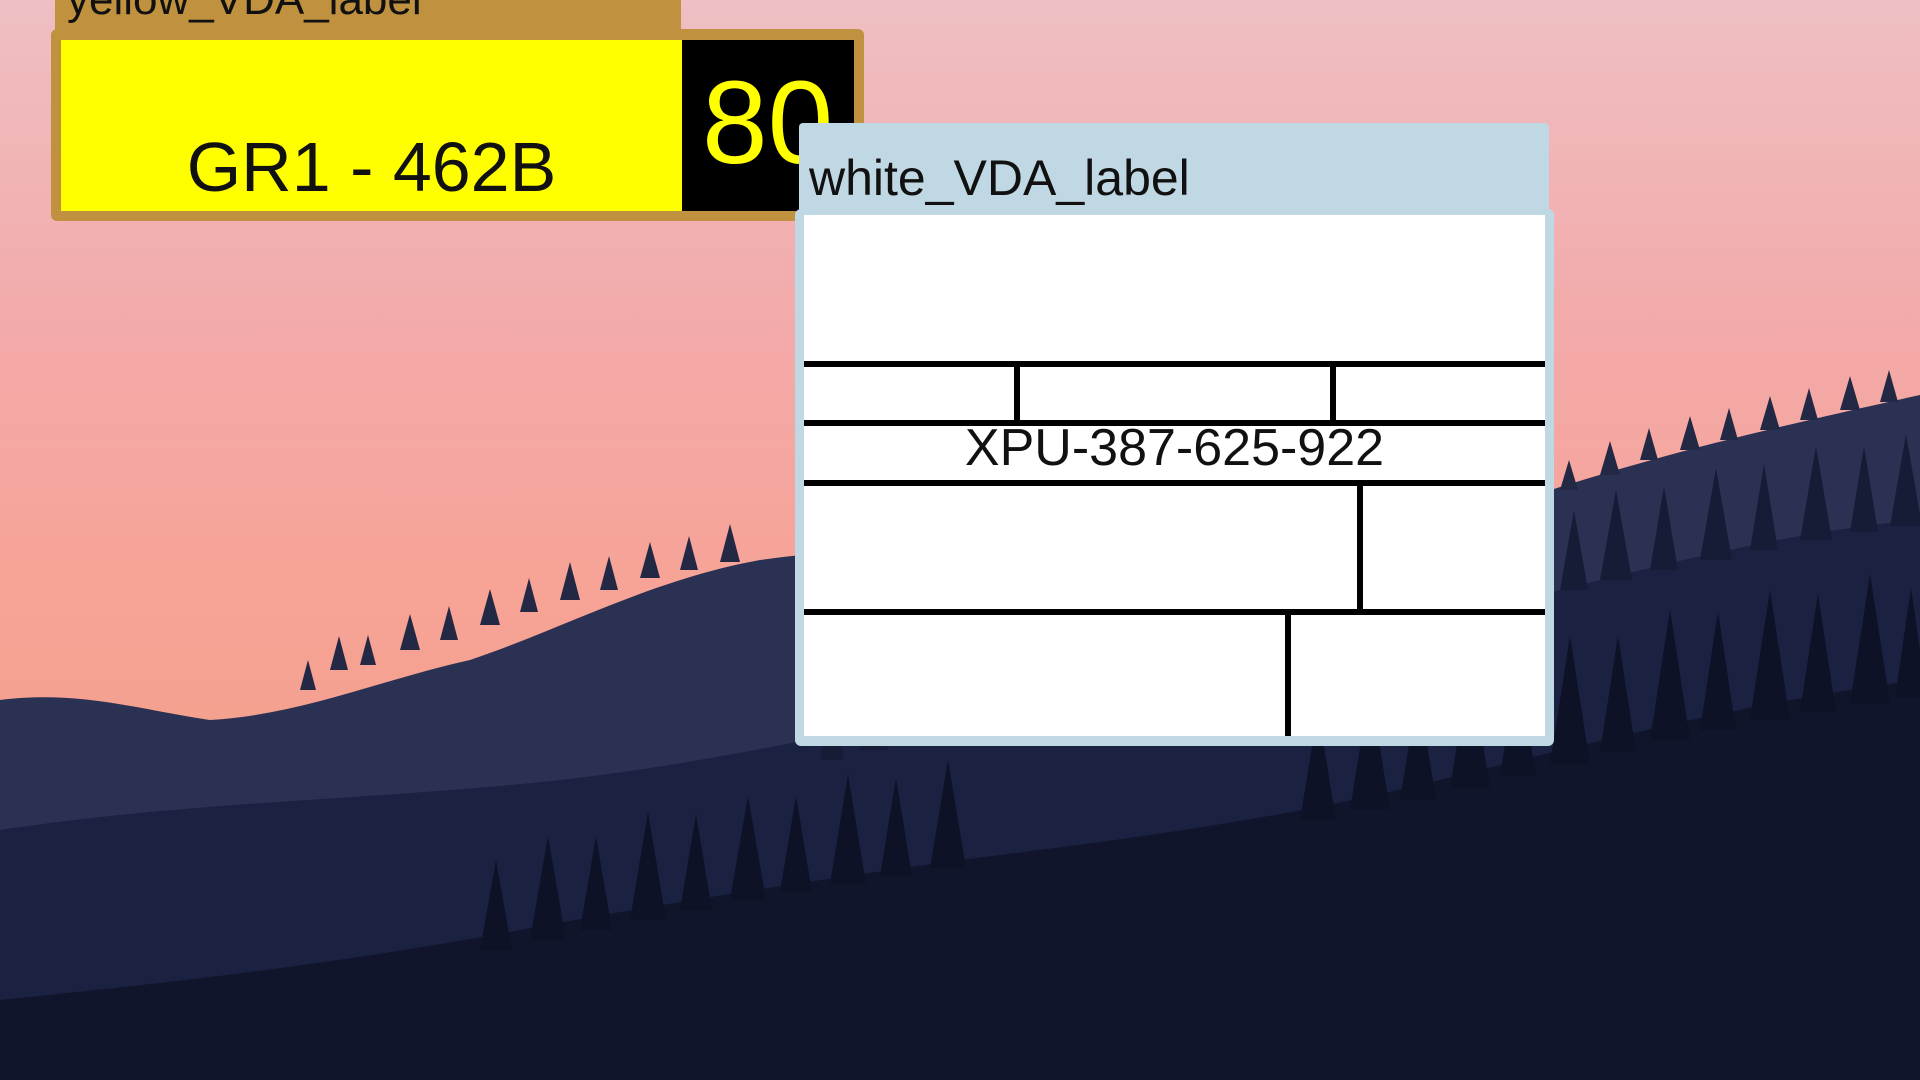 This screenshot has height=1080, width=1920. Describe the element at coordinates (1174, 448) in the screenshot. I see `white-label-code: XPU-387-625-922` at that location.